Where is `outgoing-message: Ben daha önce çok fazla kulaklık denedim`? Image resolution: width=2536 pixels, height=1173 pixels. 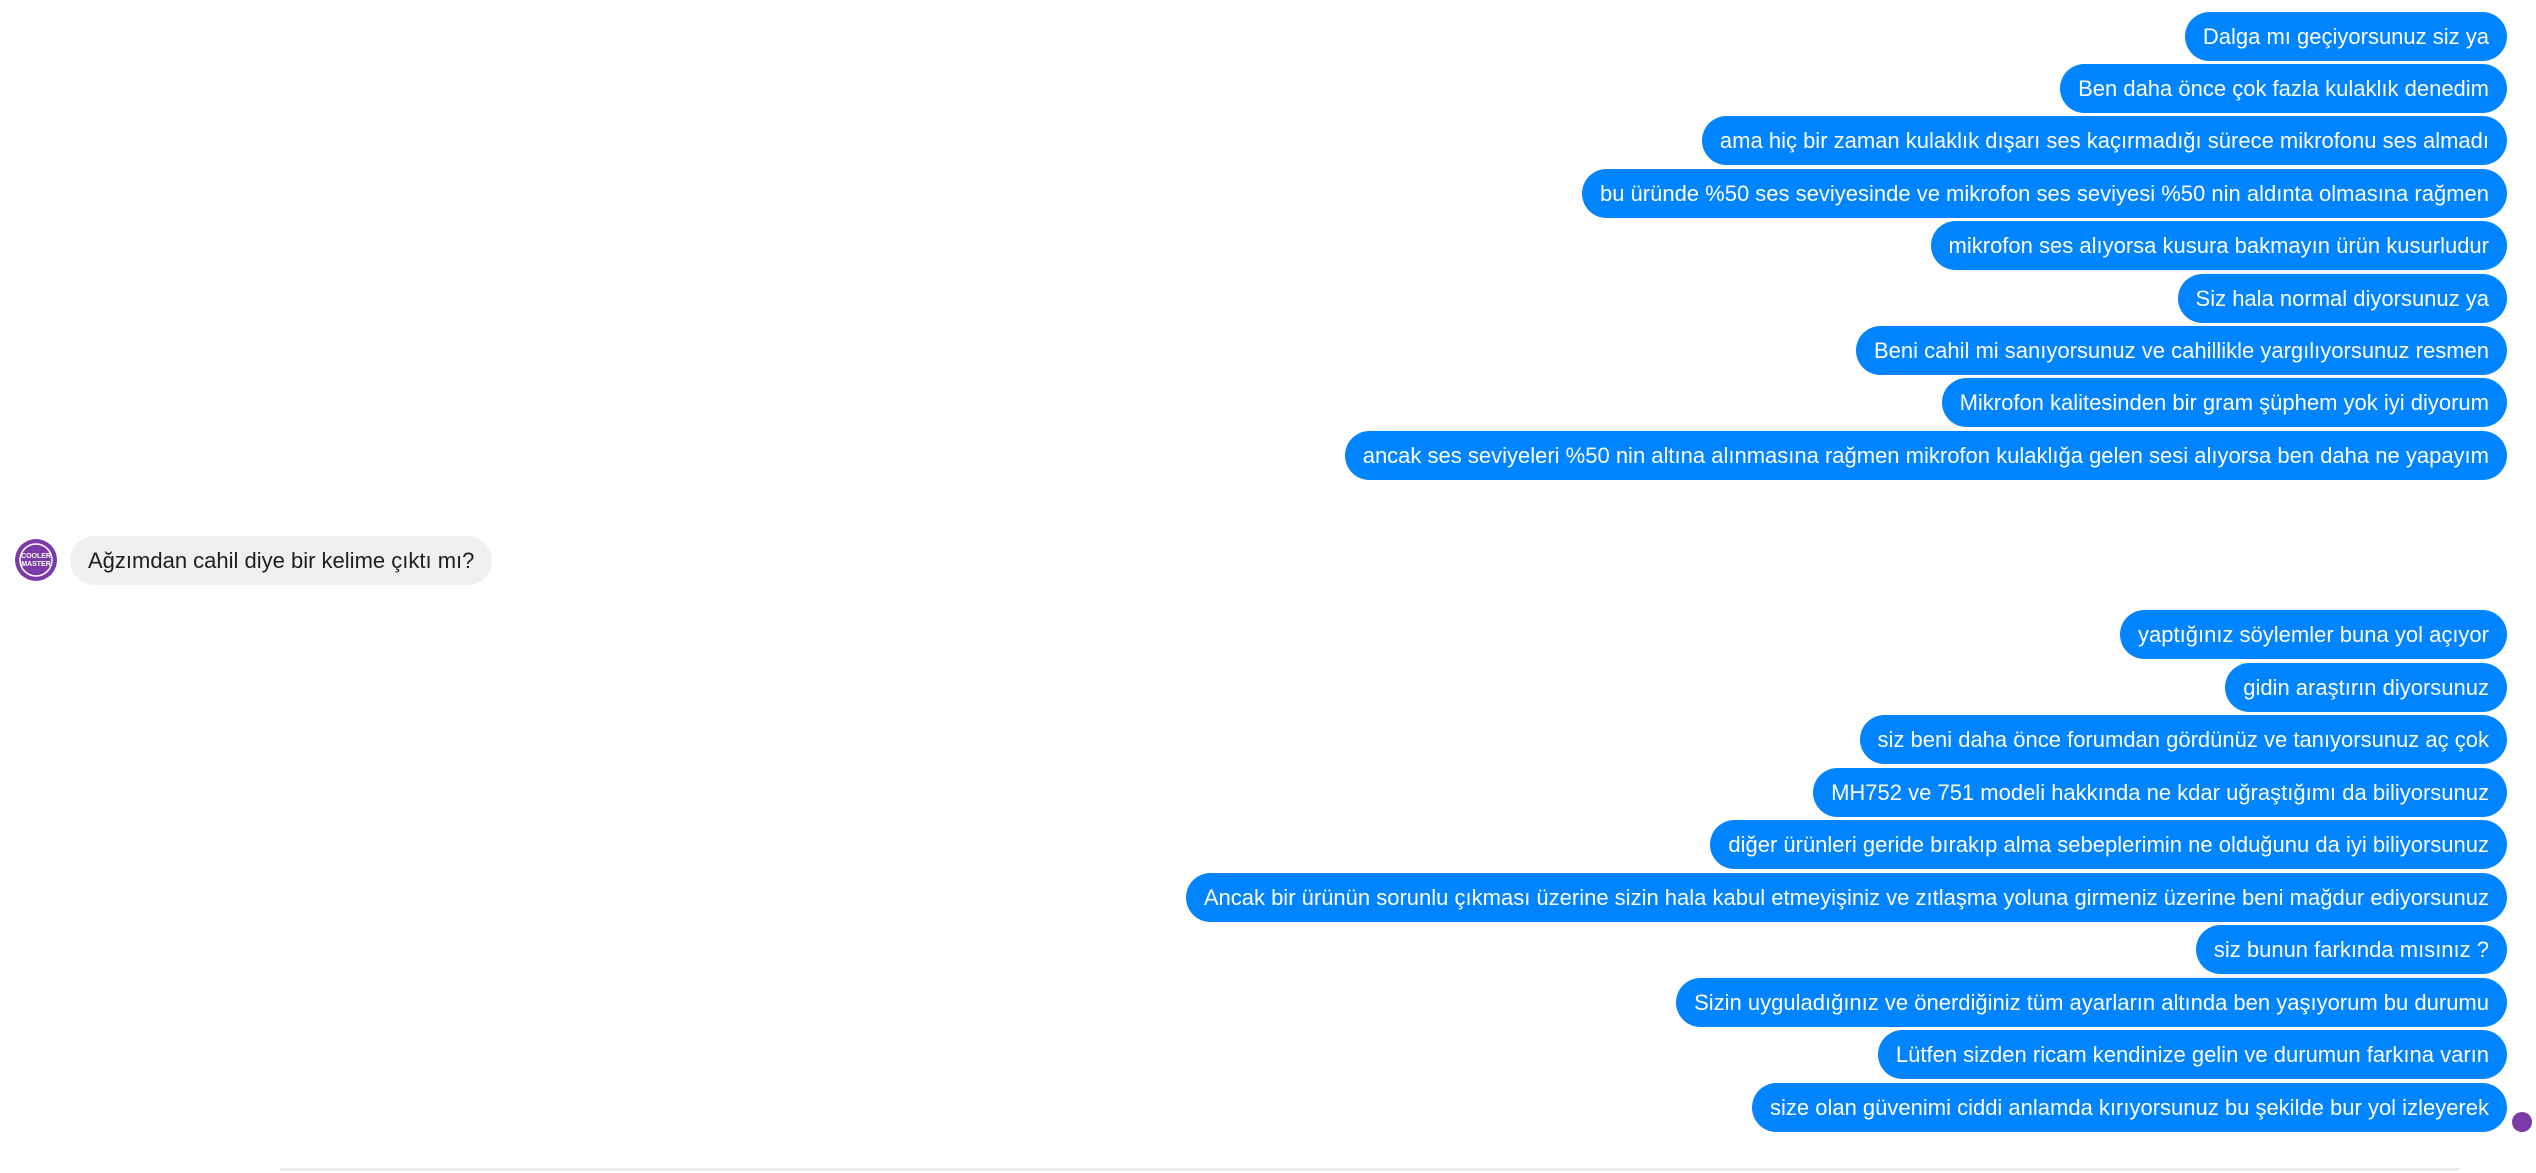 outgoing-message: Ben daha önce çok fazla kulaklık denedim is located at coordinates (2283, 88).